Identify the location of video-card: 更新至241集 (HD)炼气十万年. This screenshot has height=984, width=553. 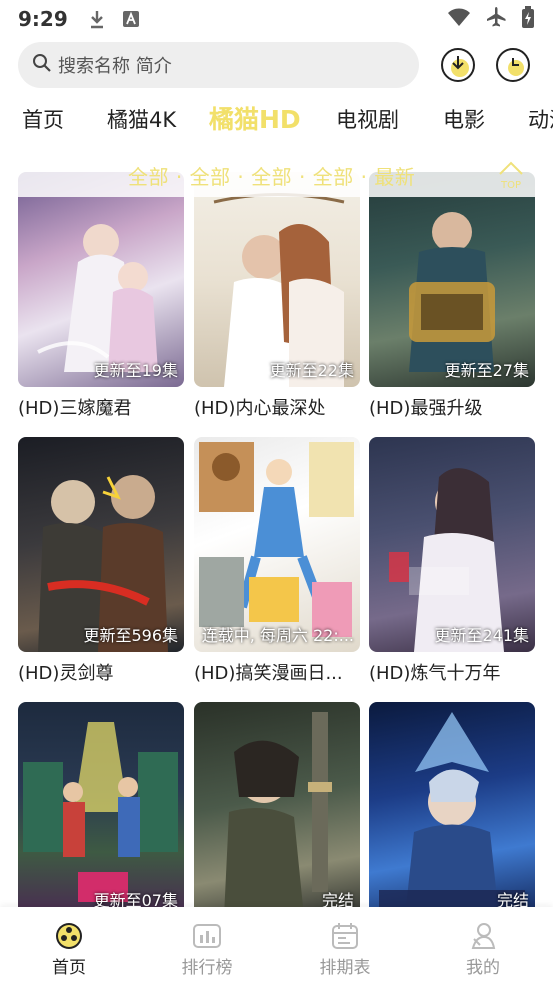
(452, 561).